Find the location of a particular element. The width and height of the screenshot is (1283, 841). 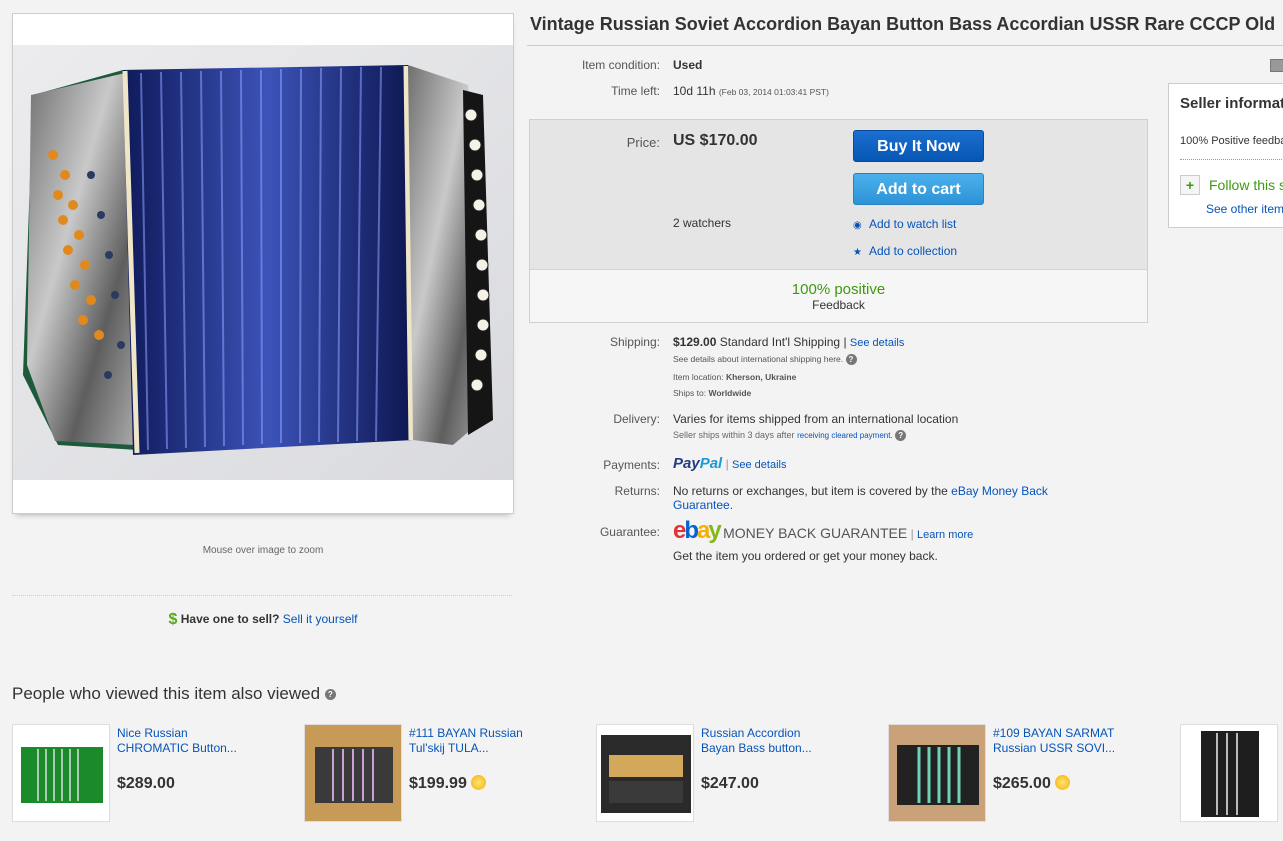

payments-label: Payments: is located at coordinates (631, 465).